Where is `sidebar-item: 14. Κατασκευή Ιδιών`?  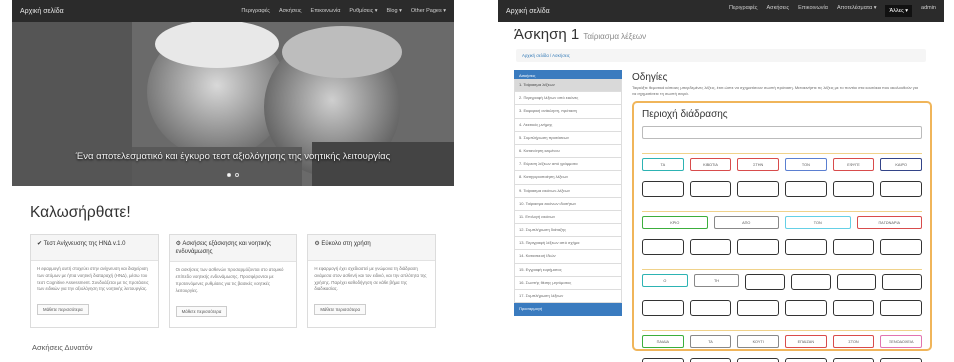
sidebar-item: 14. Κατασκευή Ιδιών is located at coordinates (568, 257).